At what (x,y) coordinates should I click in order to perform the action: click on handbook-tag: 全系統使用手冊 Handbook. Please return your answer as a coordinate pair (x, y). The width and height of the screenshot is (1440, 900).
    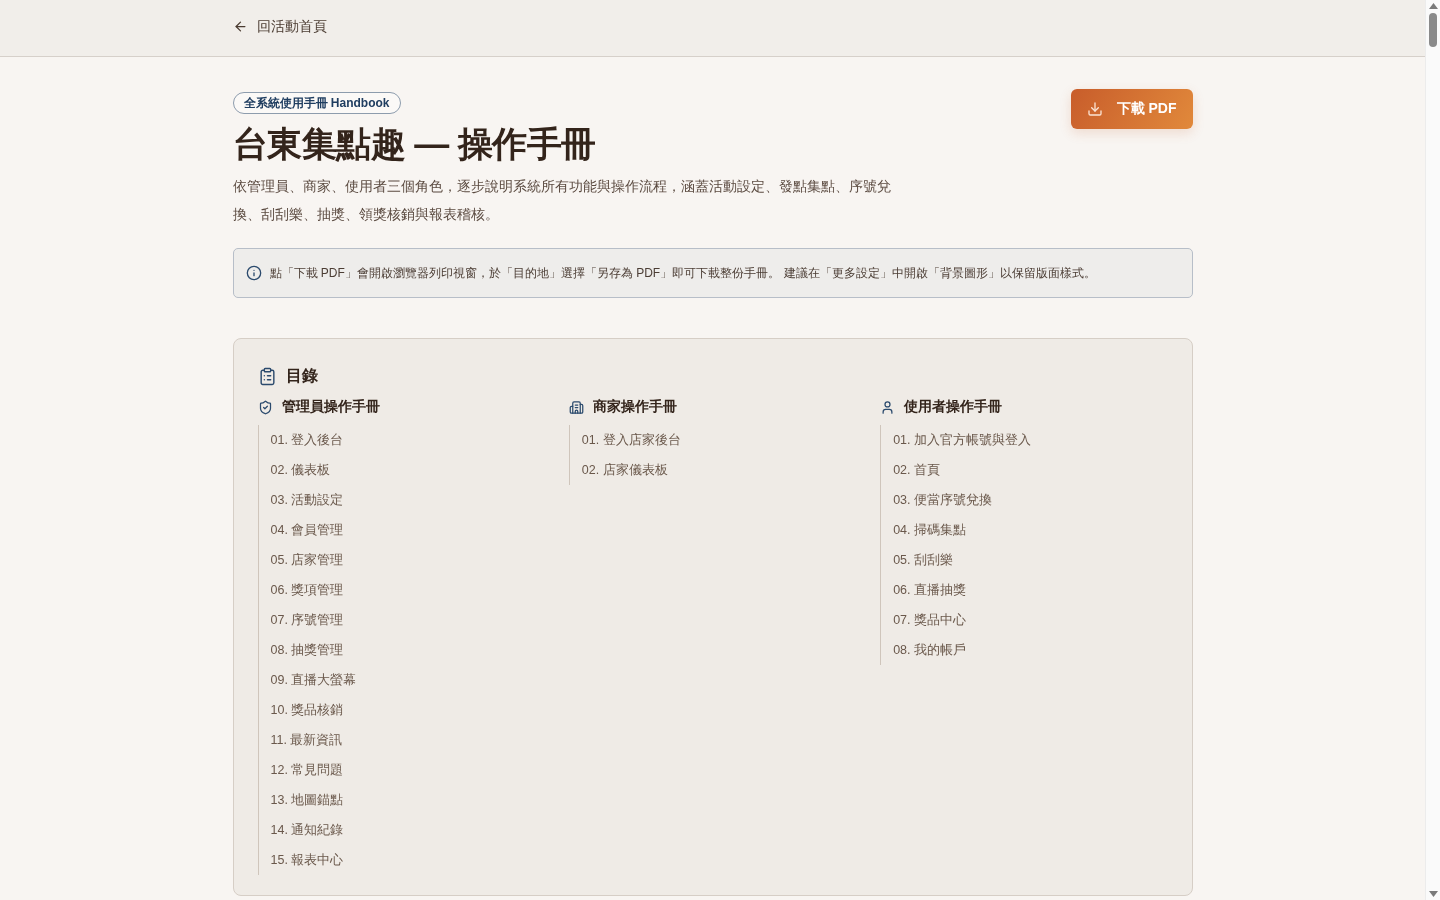
    Looking at the image, I should click on (316, 103).